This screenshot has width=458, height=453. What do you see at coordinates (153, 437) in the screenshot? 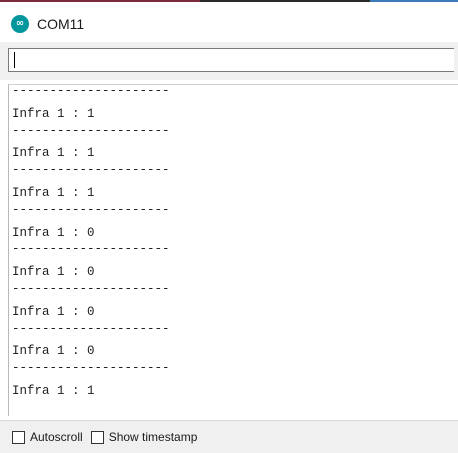
I see `show-timestamp-label: Show timestamp` at bounding box center [153, 437].